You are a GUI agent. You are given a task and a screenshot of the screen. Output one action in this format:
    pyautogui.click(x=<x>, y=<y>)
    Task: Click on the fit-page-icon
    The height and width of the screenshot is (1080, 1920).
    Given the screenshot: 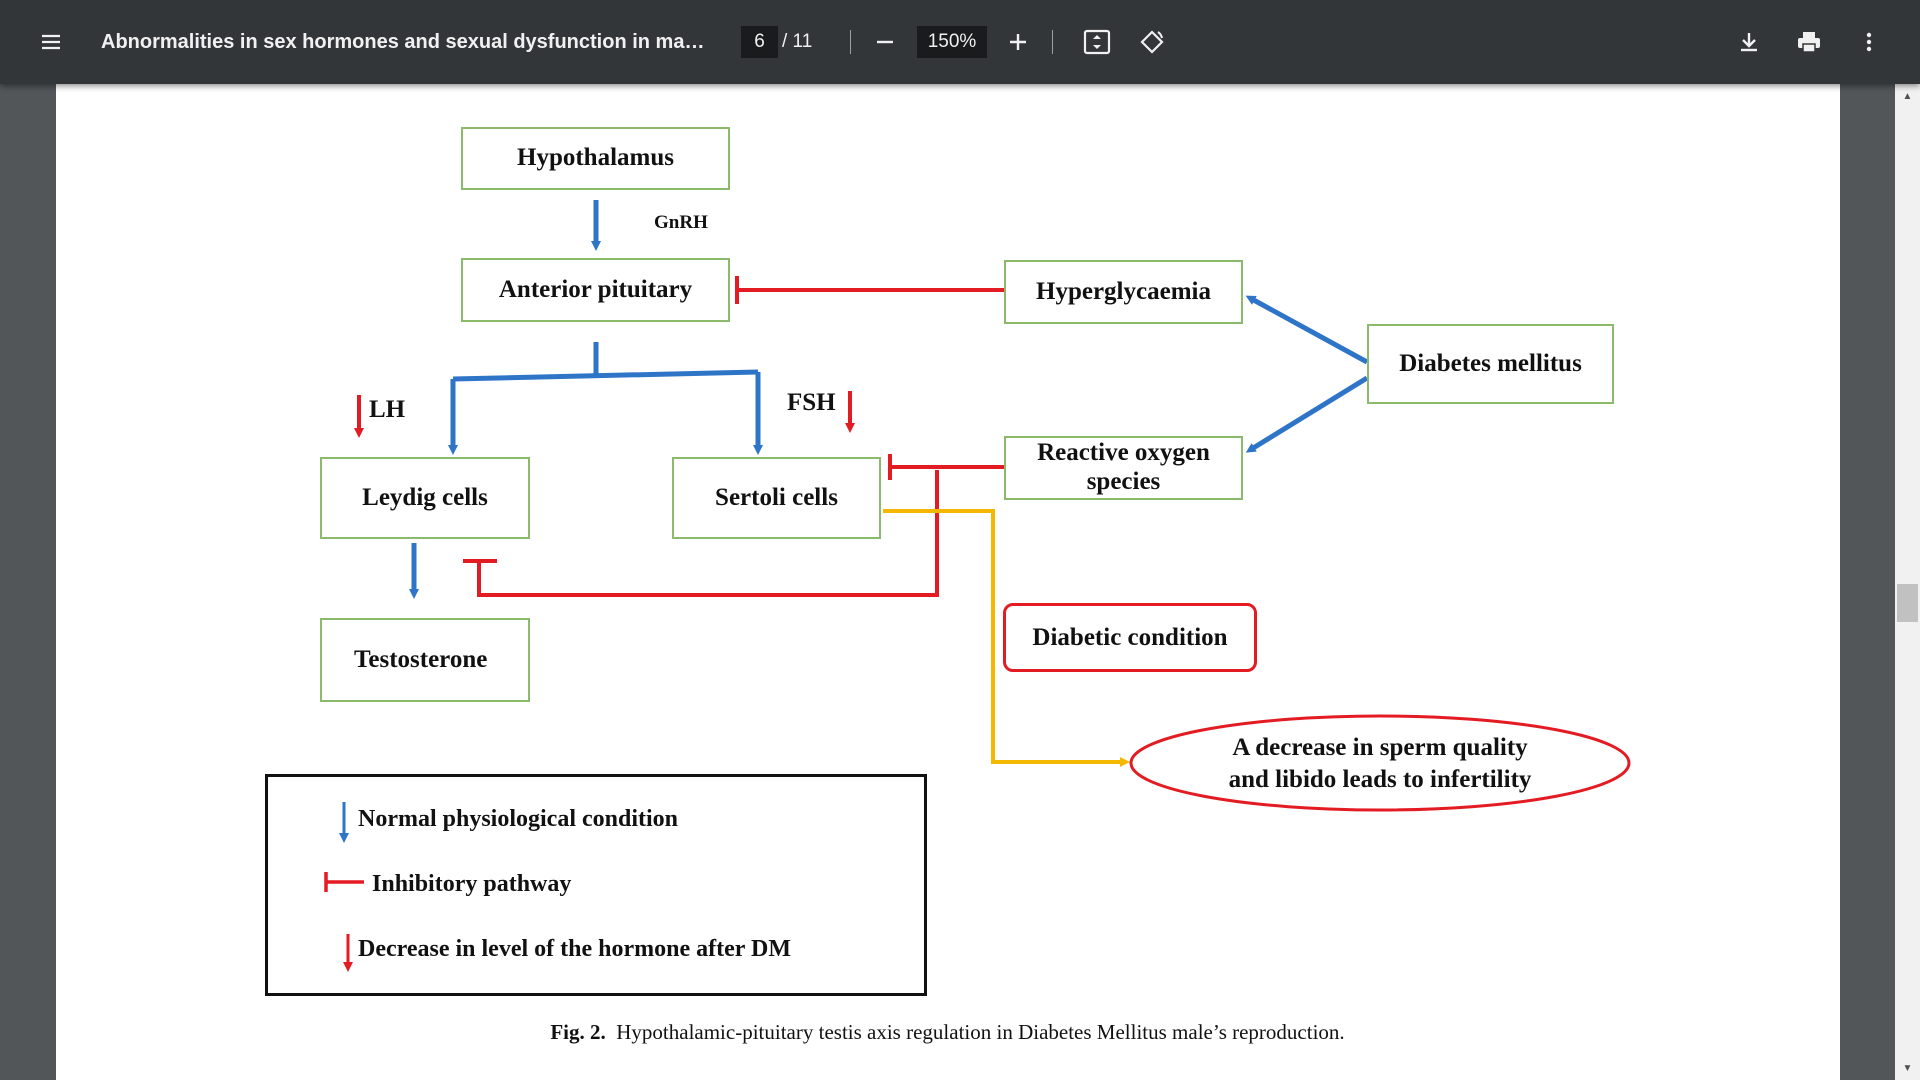 What is the action you would take?
    pyautogui.click(x=1097, y=42)
    